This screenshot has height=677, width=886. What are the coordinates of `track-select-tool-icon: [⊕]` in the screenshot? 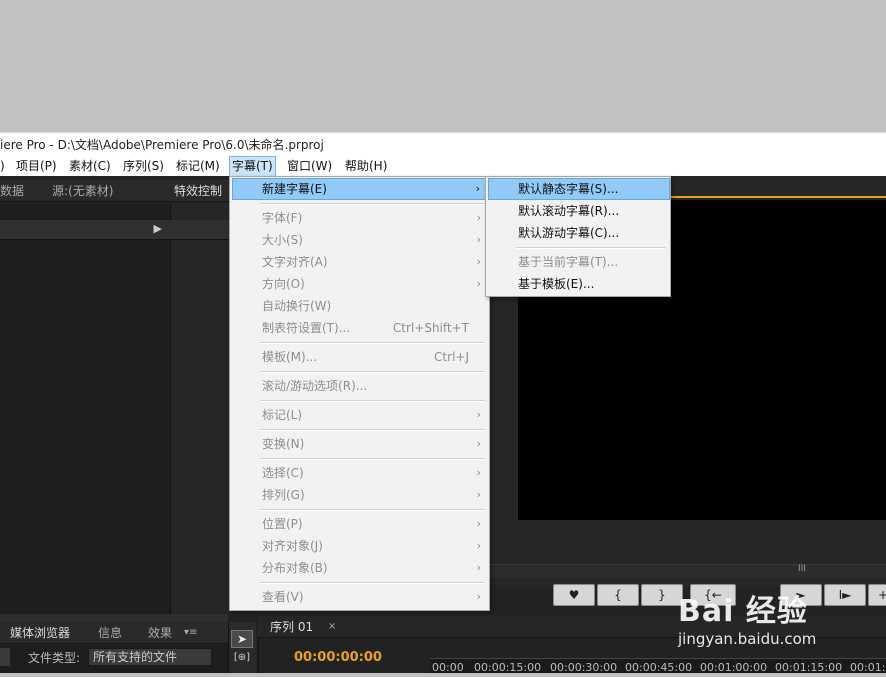 It's located at (242, 660).